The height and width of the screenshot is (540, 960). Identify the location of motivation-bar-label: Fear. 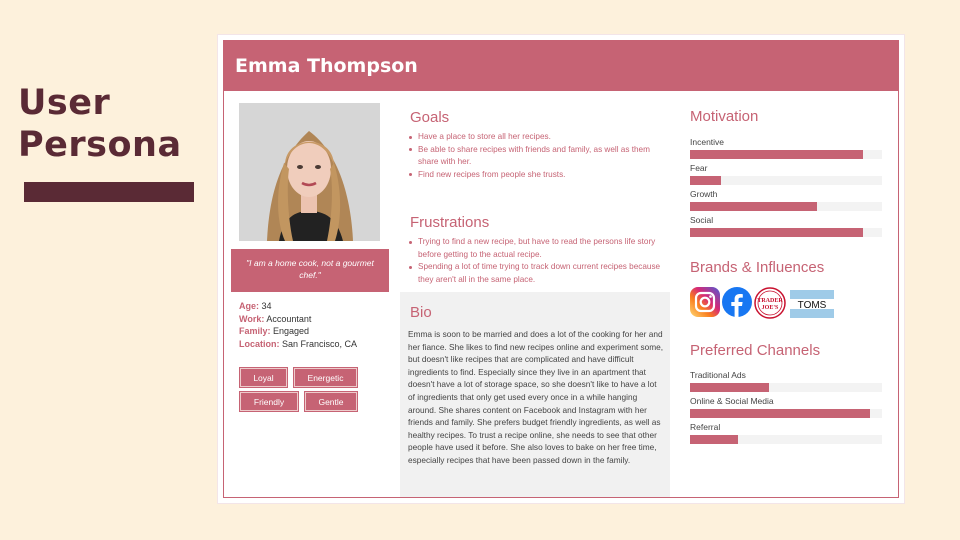
(699, 168).